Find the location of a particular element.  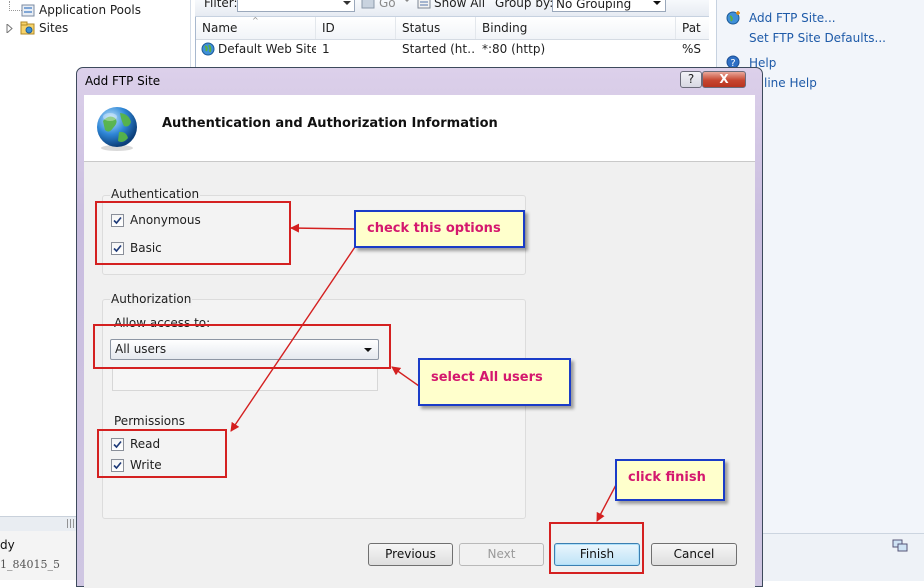

tree-item-application-pools: Application Pools is located at coordinates (95, 10).